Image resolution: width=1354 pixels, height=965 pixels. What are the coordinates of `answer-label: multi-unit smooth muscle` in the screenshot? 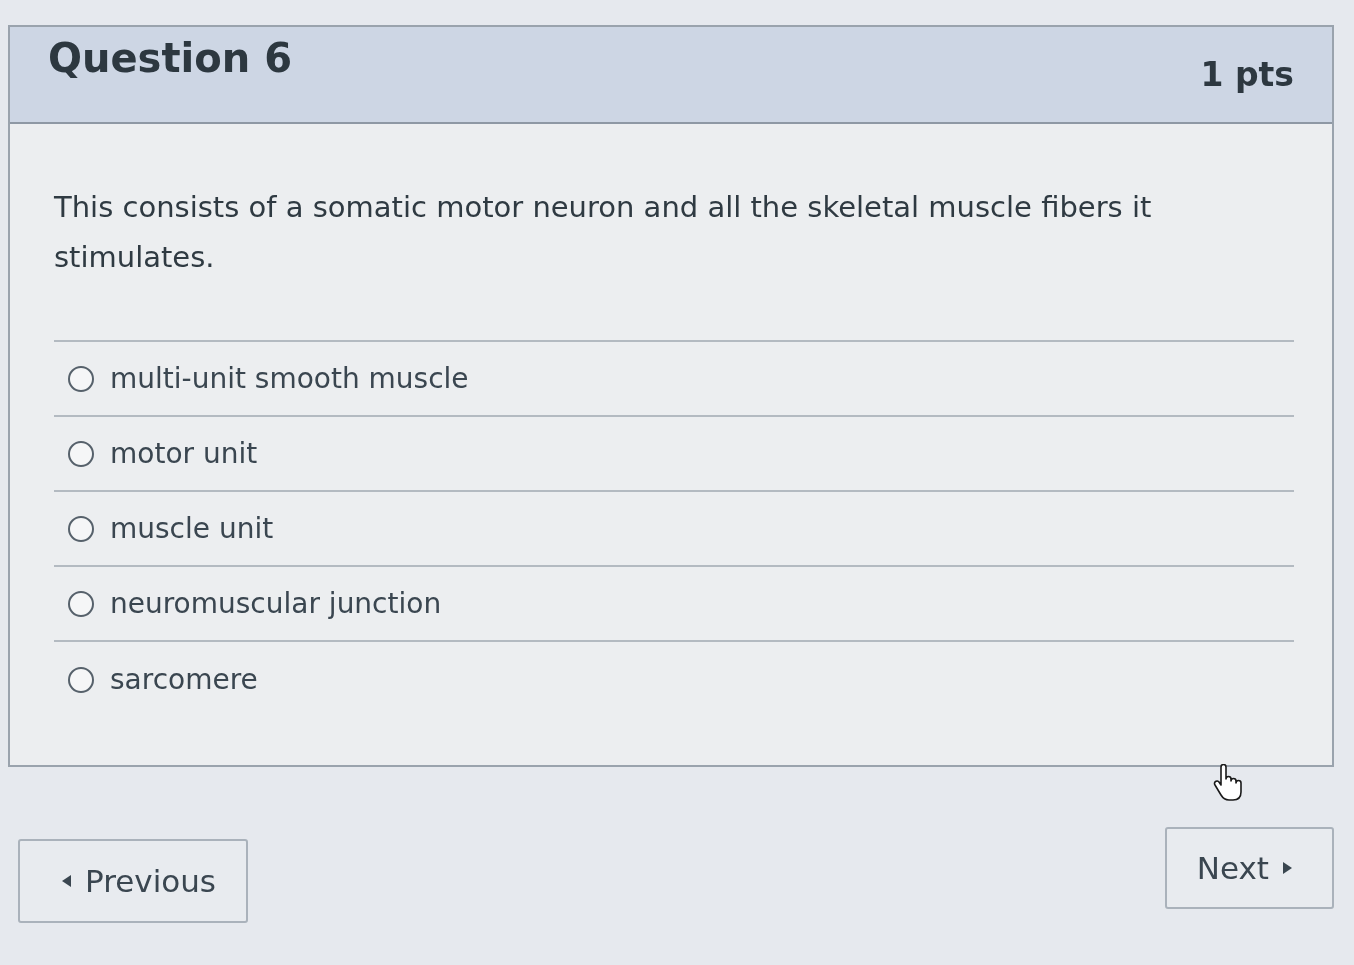 It's located at (289, 378).